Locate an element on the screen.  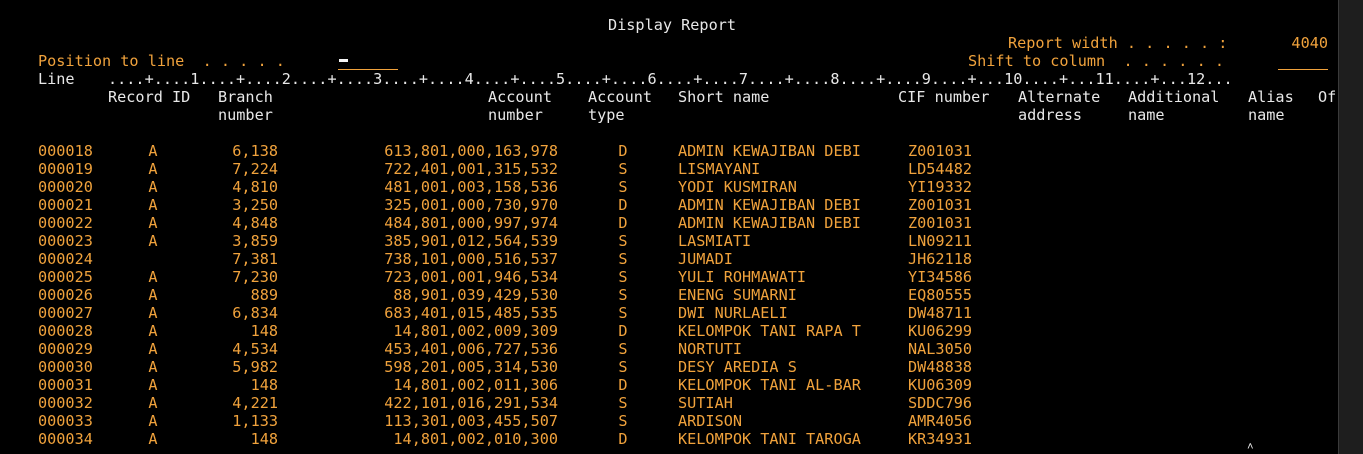
cell-short-name: LASMIATI is located at coordinates (715, 241).